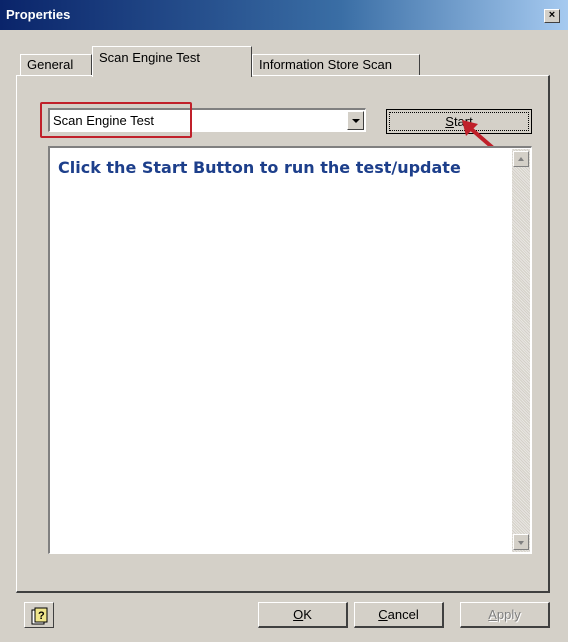 This screenshot has width=568, height=642. I want to click on apply-mnemonic: A, so click(492, 614).